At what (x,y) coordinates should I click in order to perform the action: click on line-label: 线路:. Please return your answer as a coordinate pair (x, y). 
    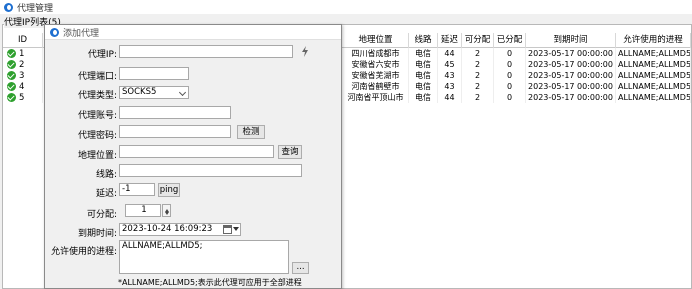
    Looking at the image, I should click on (106, 175).